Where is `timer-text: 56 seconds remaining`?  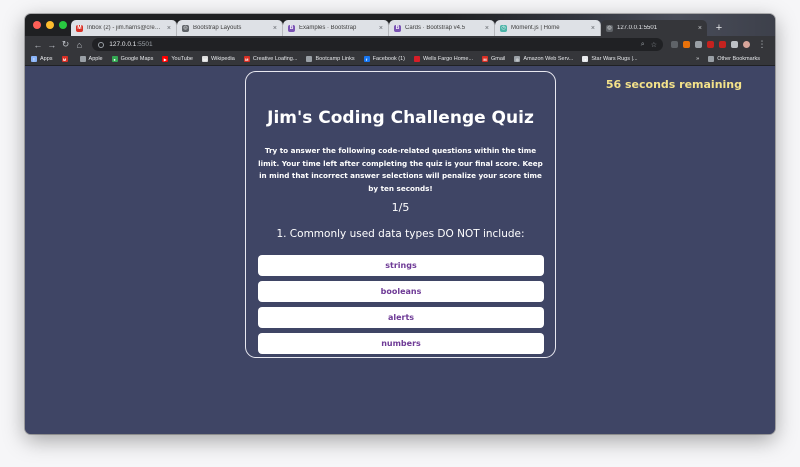 timer-text: 56 seconds remaining is located at coordinates (673, 84).